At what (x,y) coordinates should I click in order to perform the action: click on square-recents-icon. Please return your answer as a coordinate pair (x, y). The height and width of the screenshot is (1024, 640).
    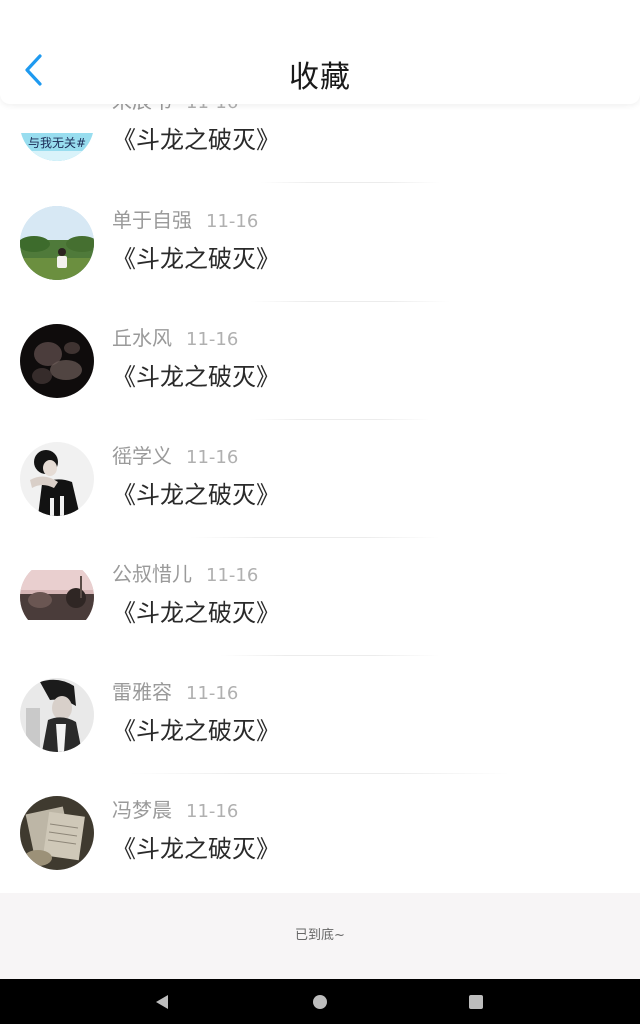
    Looking at the image, I should click on (476, 1002).